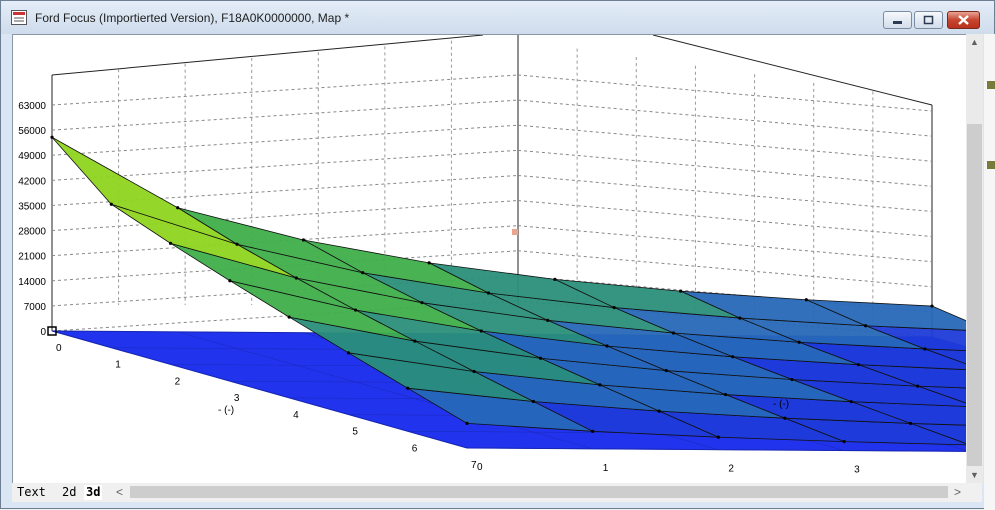 The image size is (995, 510). What do you see at coordinates (857, 470) in the screenshot?
I see `y-tick-label: 3` at bounding box center [857, 470].